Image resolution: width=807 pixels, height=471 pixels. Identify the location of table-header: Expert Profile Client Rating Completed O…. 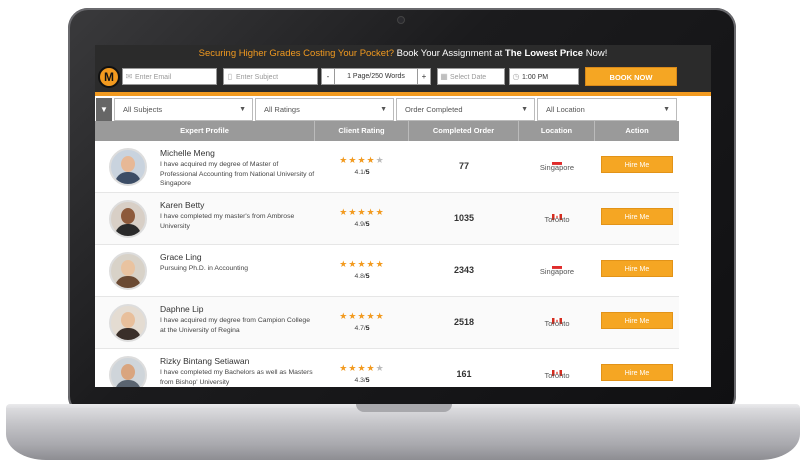
(387, 131).